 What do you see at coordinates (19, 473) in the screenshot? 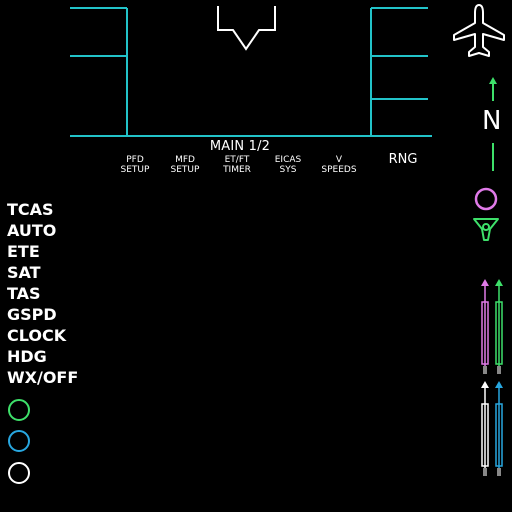
I see `white-circle-icon` at bounding box center [19, 473].